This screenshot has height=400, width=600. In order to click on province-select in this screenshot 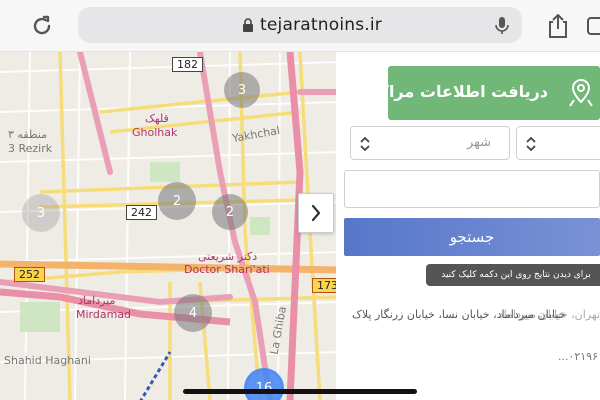, I will do `click(558, 143)`.